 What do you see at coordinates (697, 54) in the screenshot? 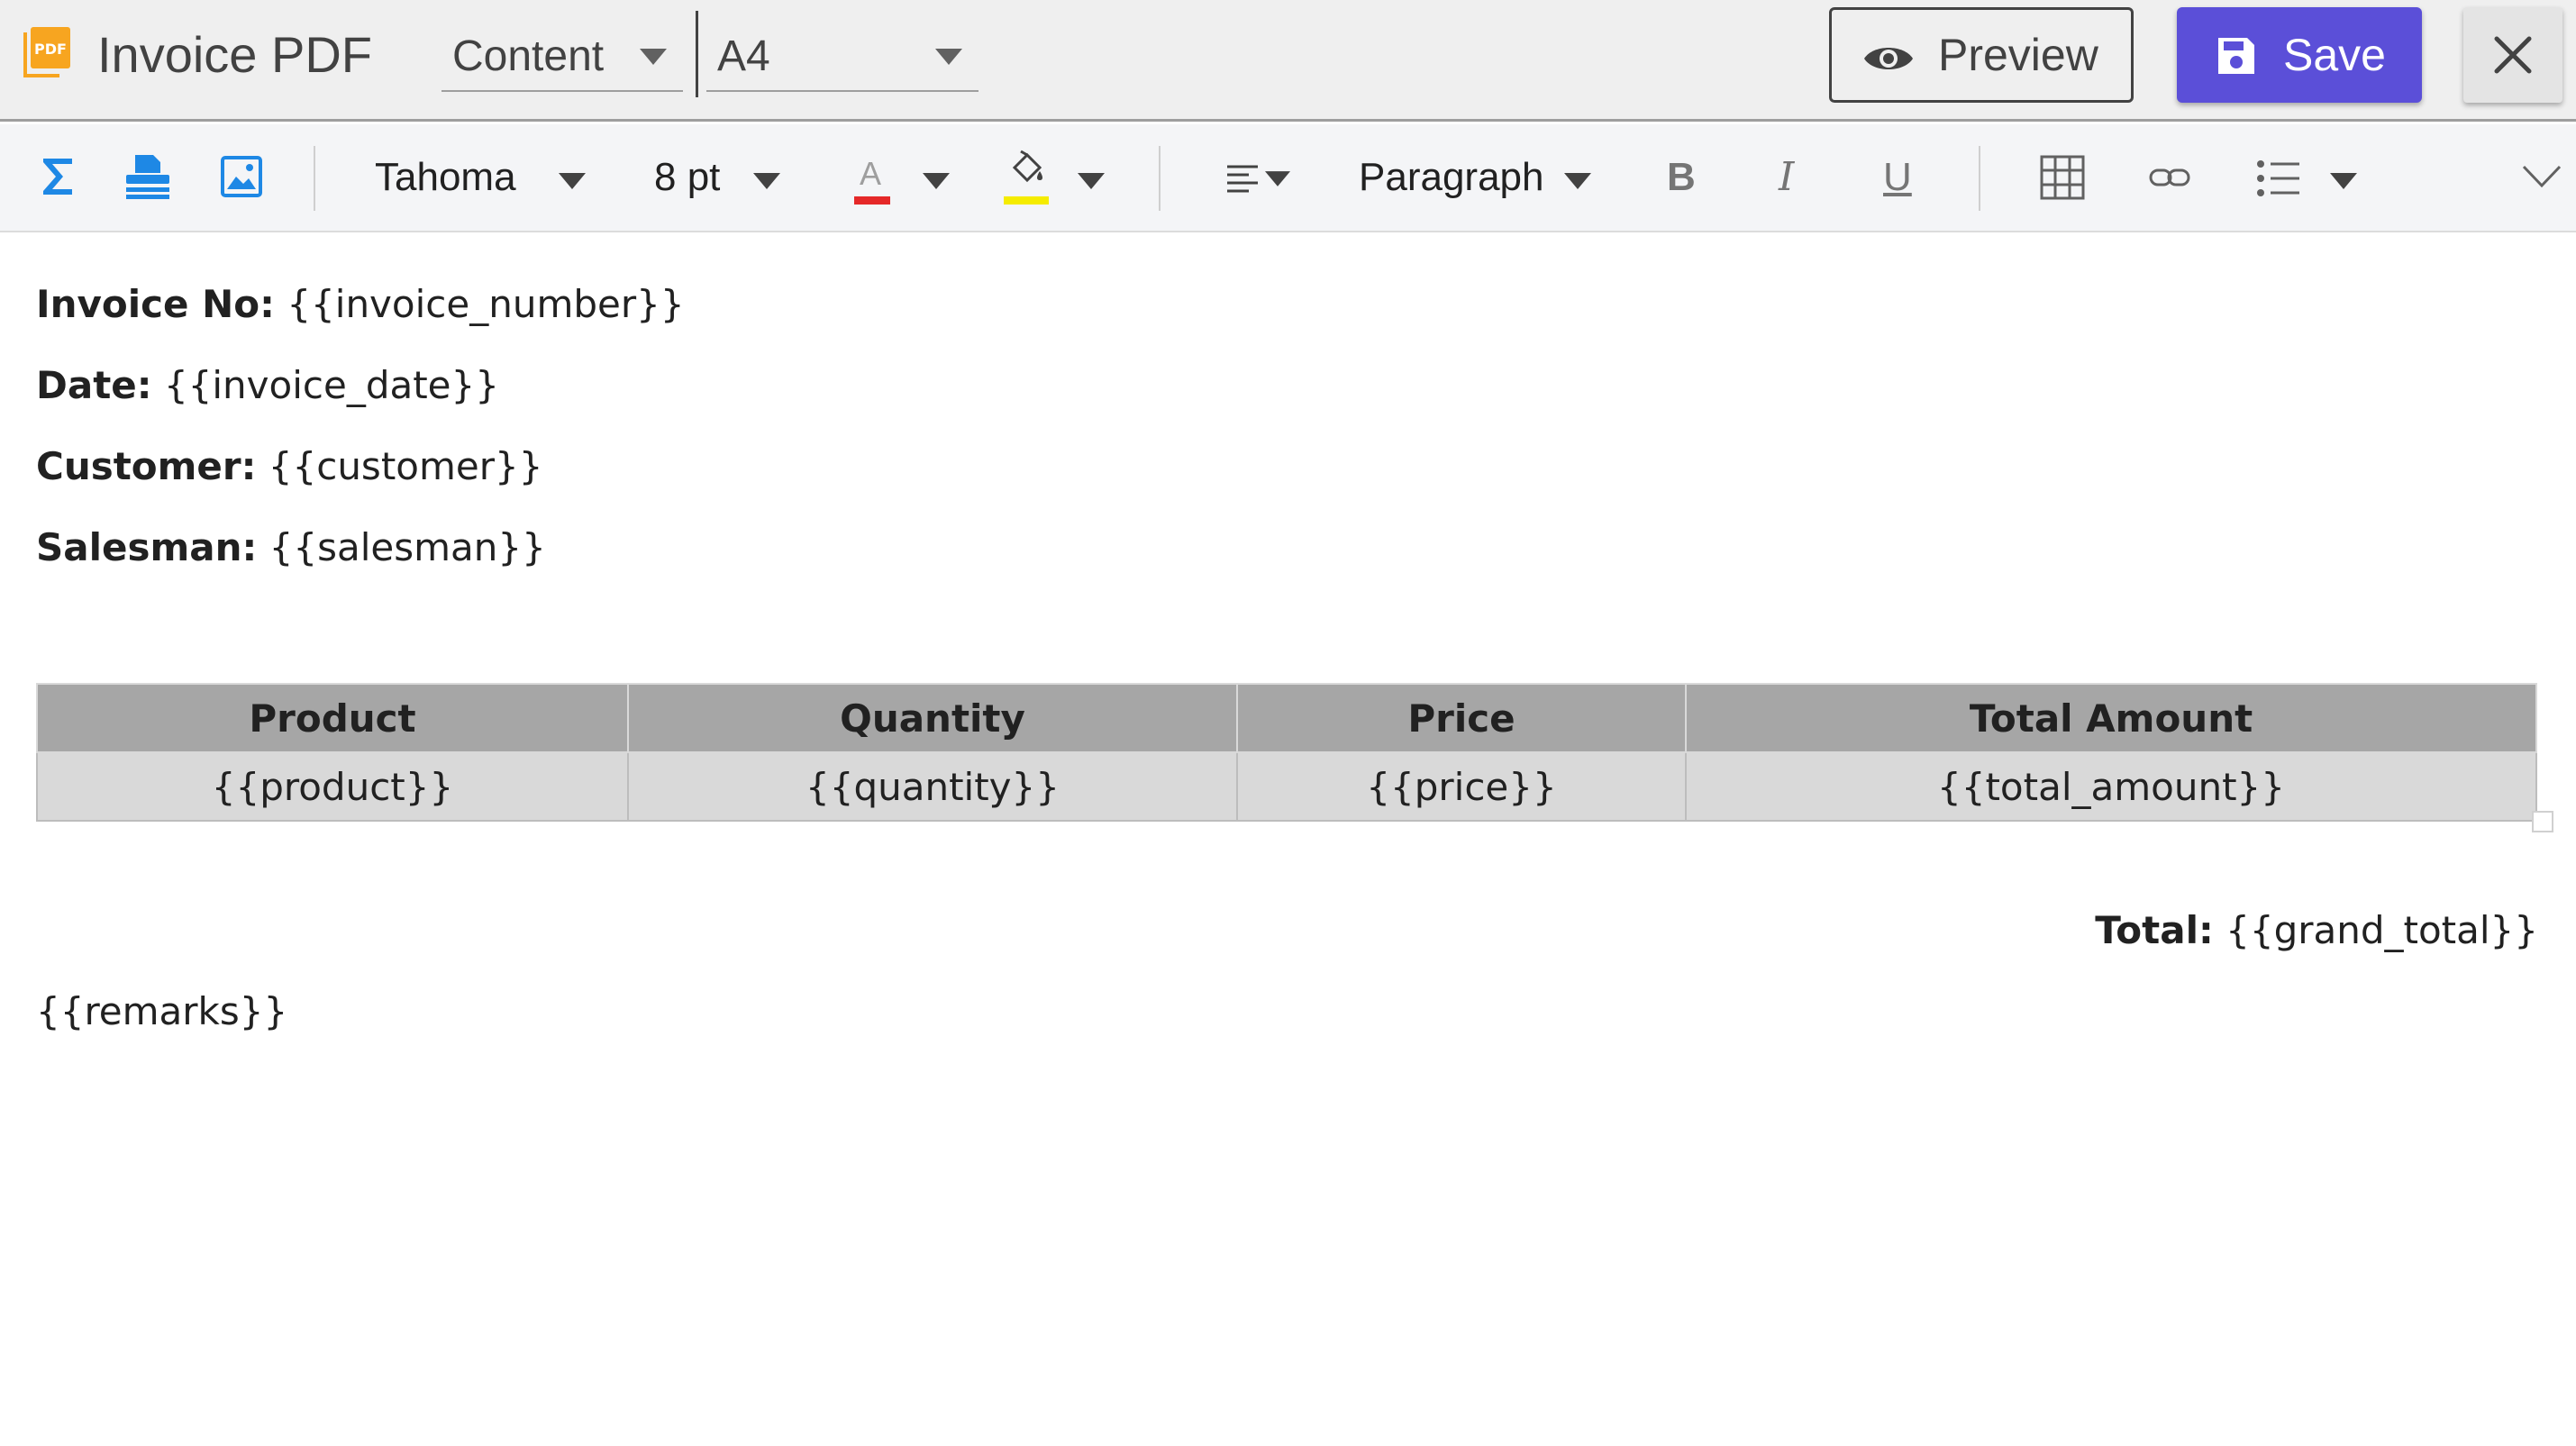
I see `select-divider` at bounding box center [697, 54].